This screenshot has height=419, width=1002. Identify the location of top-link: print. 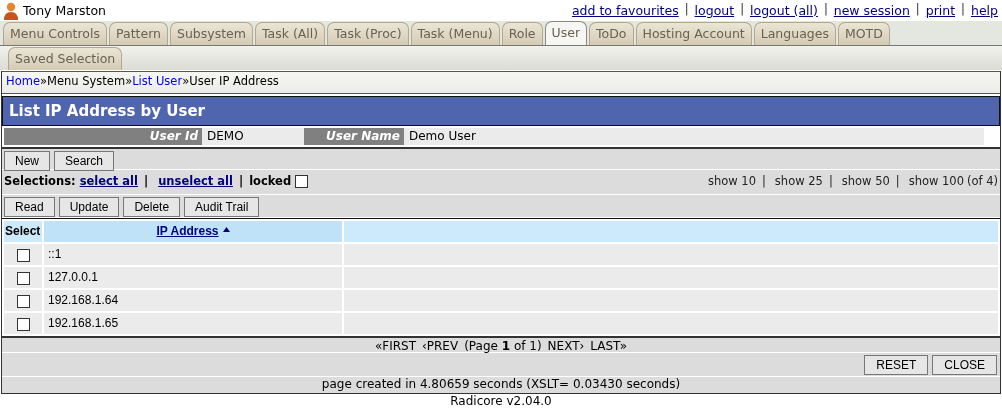
(940, 10).